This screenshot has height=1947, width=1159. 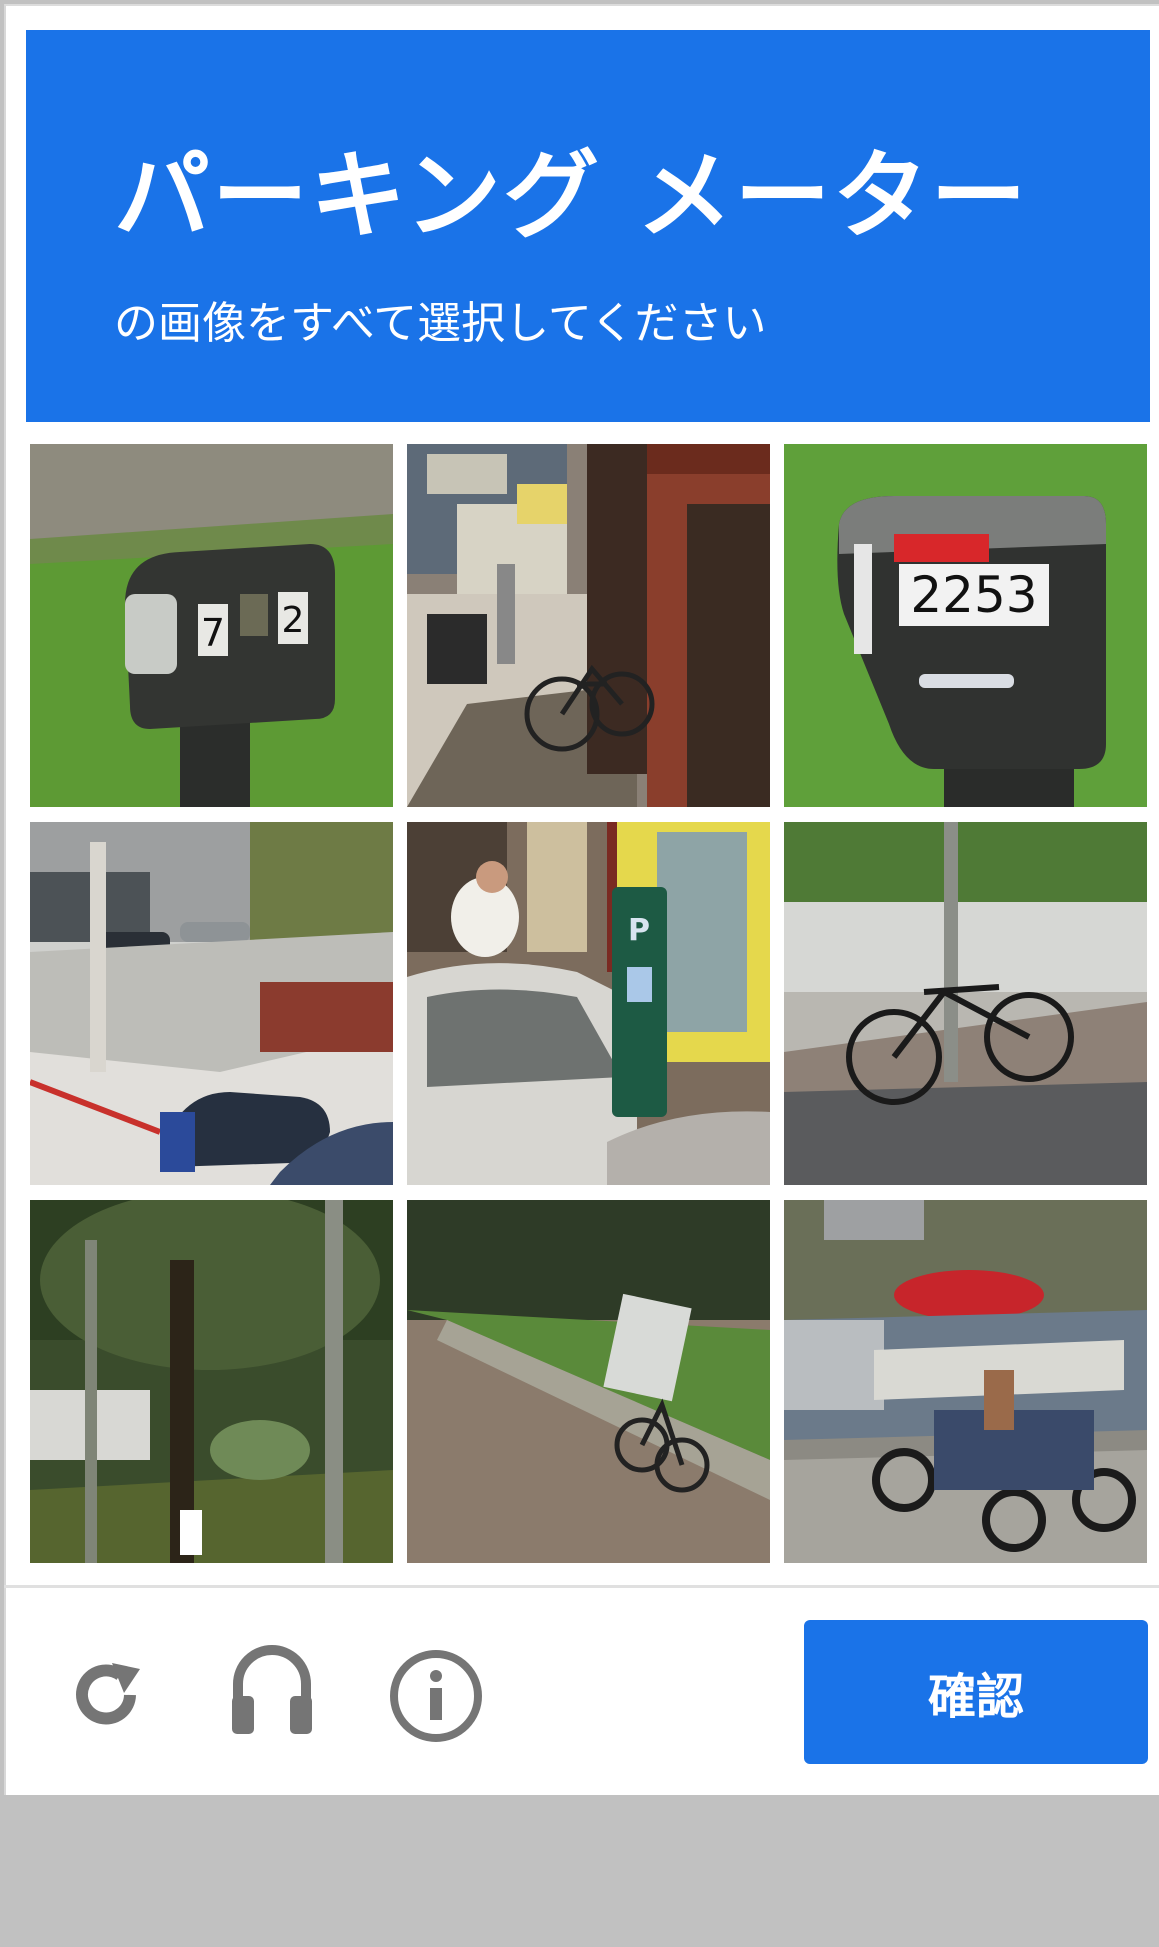 I want to click on meter-label: 2, so click(x=293, y=620).